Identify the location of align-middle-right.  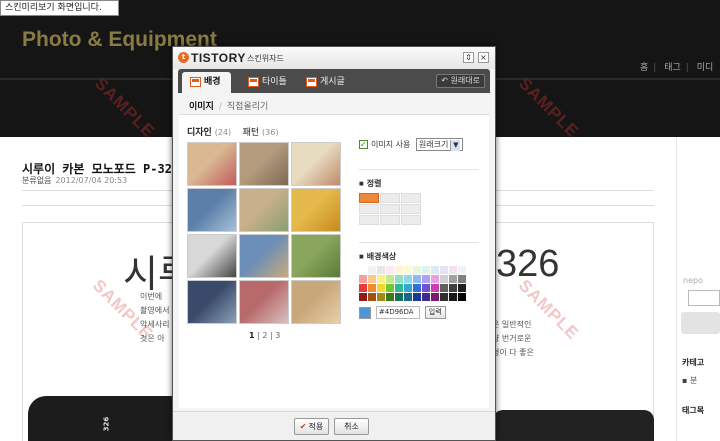
(411, 209).